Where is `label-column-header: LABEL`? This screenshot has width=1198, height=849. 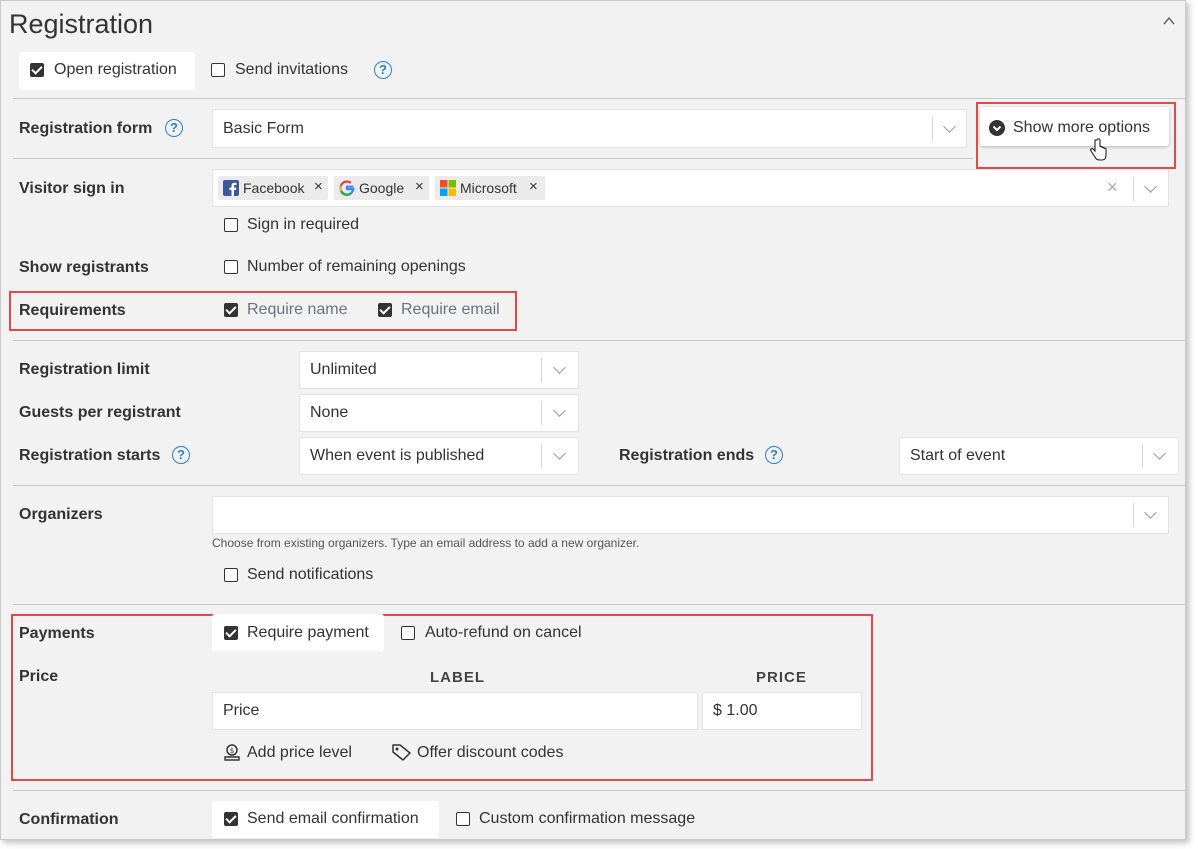
label-column-header: LABEL is located at coordinates (457, 677).